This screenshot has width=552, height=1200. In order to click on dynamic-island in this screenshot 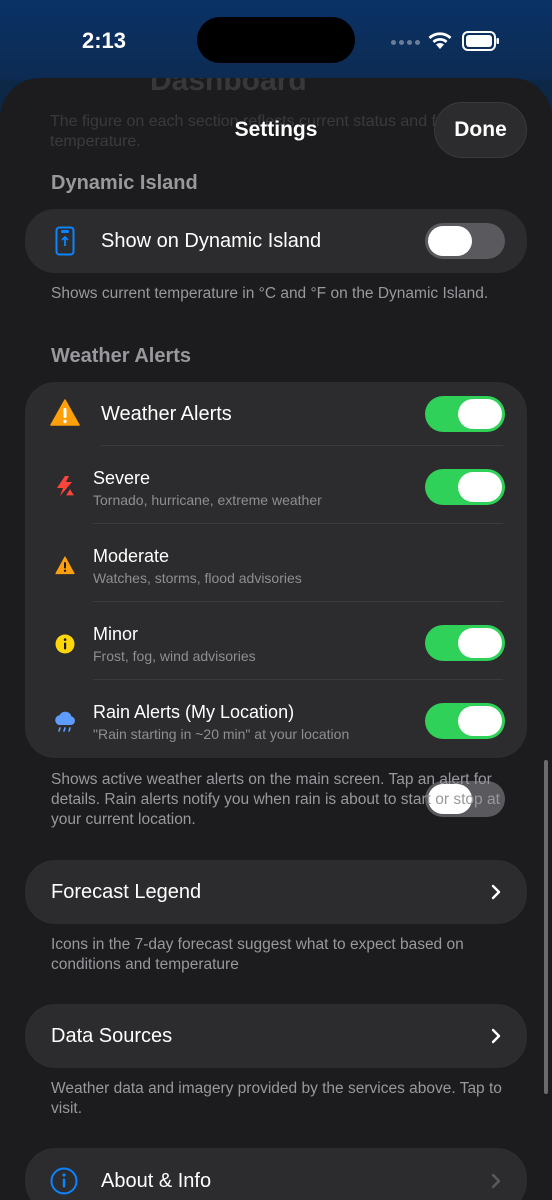, I will do `click(276, 40)`.